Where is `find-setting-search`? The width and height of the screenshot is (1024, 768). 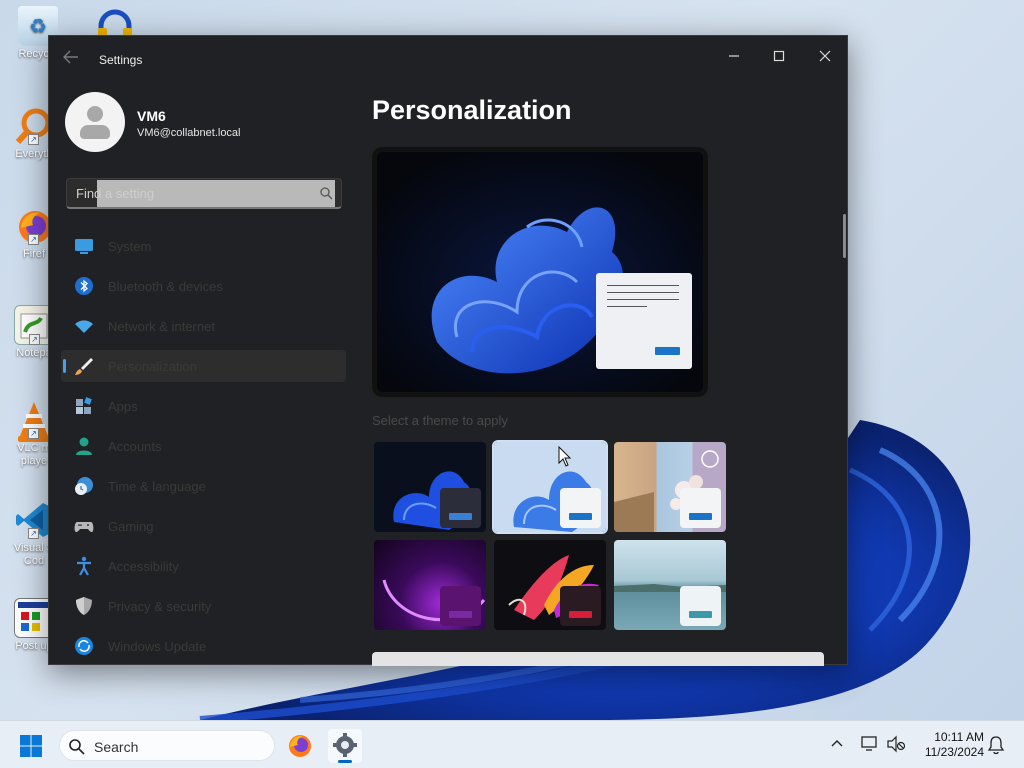
find-setting-search is located at coordinates (204, 193).